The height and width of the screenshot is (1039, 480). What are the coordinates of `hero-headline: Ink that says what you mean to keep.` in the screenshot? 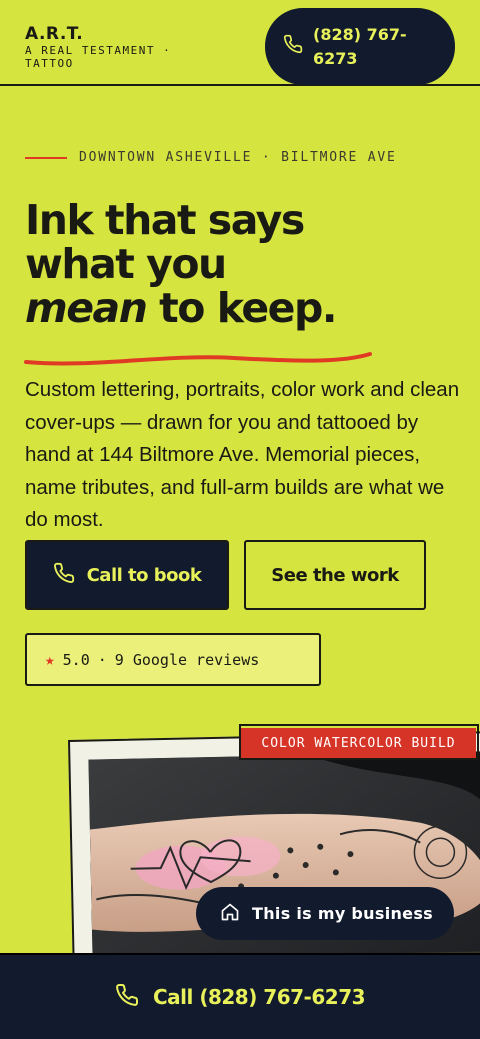 It's located at (245, 264).